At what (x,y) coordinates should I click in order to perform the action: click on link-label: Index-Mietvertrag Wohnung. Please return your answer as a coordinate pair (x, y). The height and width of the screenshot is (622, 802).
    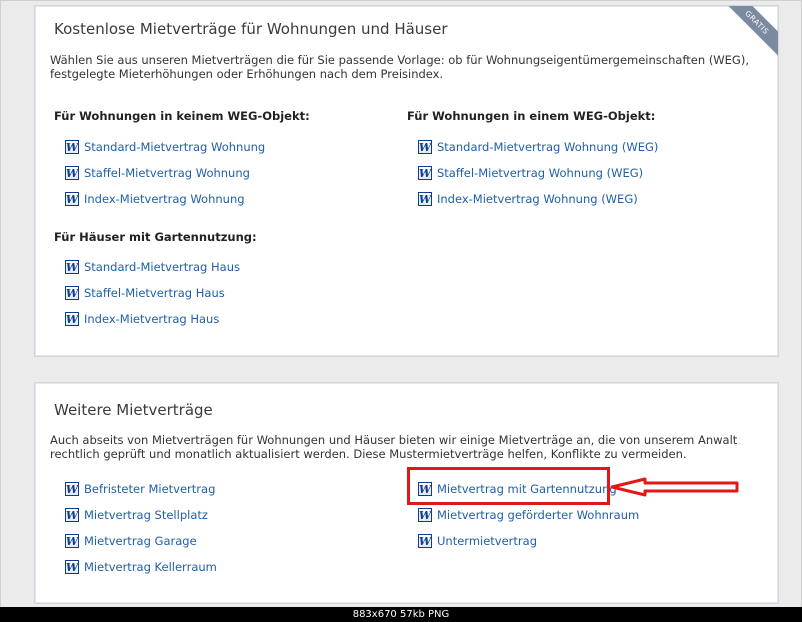
    Looking at the image, I should click on (164, 199).